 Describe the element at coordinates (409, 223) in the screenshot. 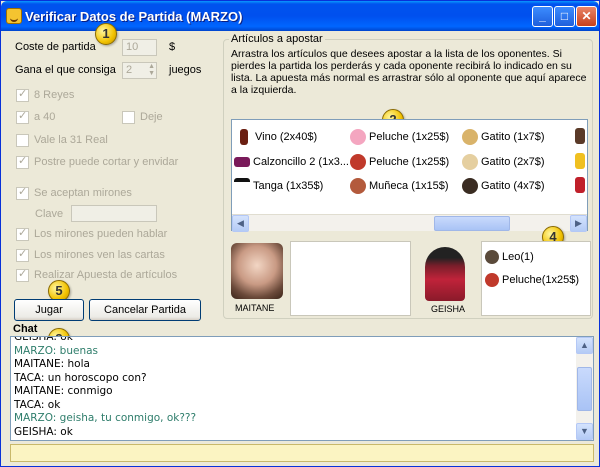

I see `horizontal-scrollbar: ◀ ▶` at that location.